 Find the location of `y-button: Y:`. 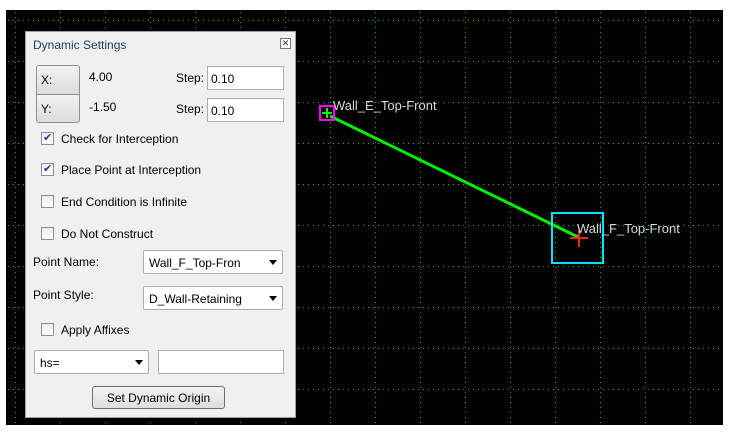

y-button: Y: is located at coordinates (58, 108).